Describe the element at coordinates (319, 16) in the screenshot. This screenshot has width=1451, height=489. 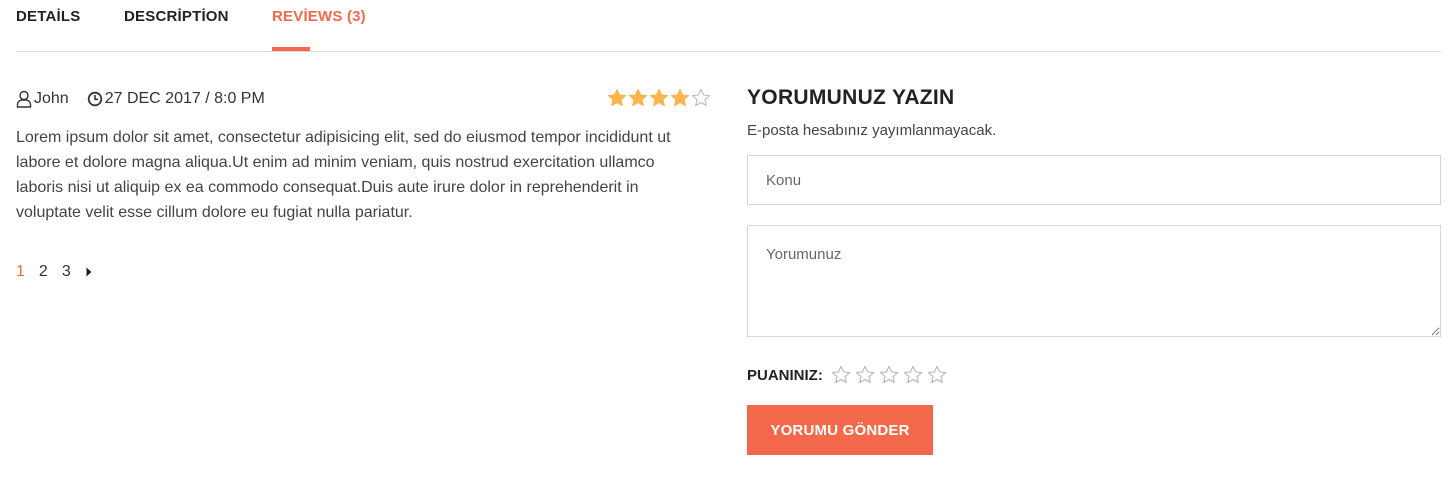
I see `tab-reviews: REVİEWS (3)` at that location.